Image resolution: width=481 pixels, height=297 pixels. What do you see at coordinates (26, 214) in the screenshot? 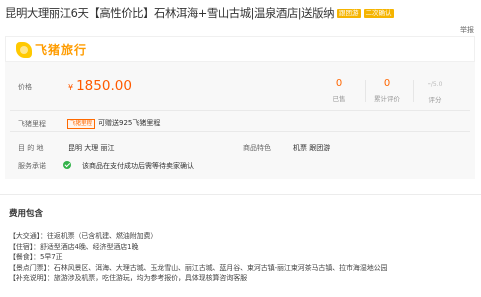
I see `fees-section-title: 费用包含` at bounding box center [26, 214].